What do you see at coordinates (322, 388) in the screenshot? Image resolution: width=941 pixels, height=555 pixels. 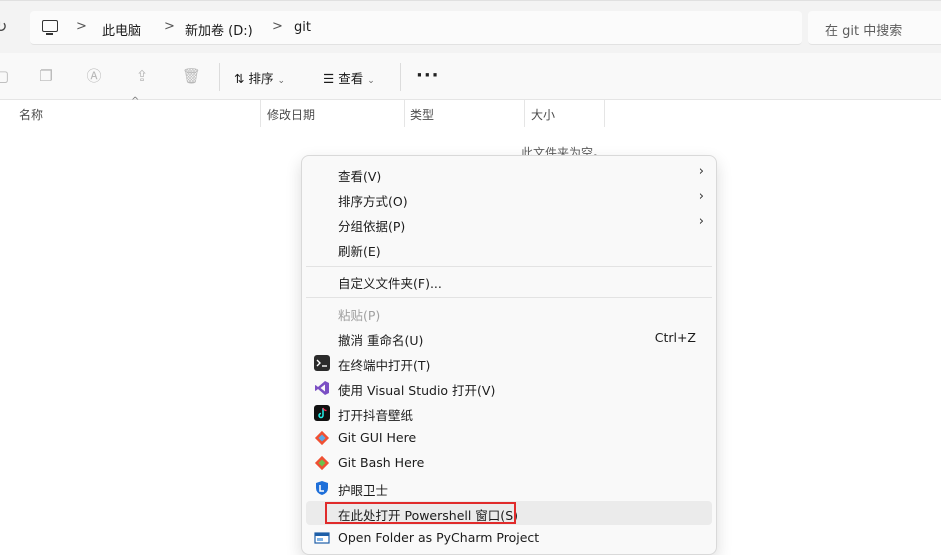 I see `visual-studio-icon` at bounding box center [322, 388].